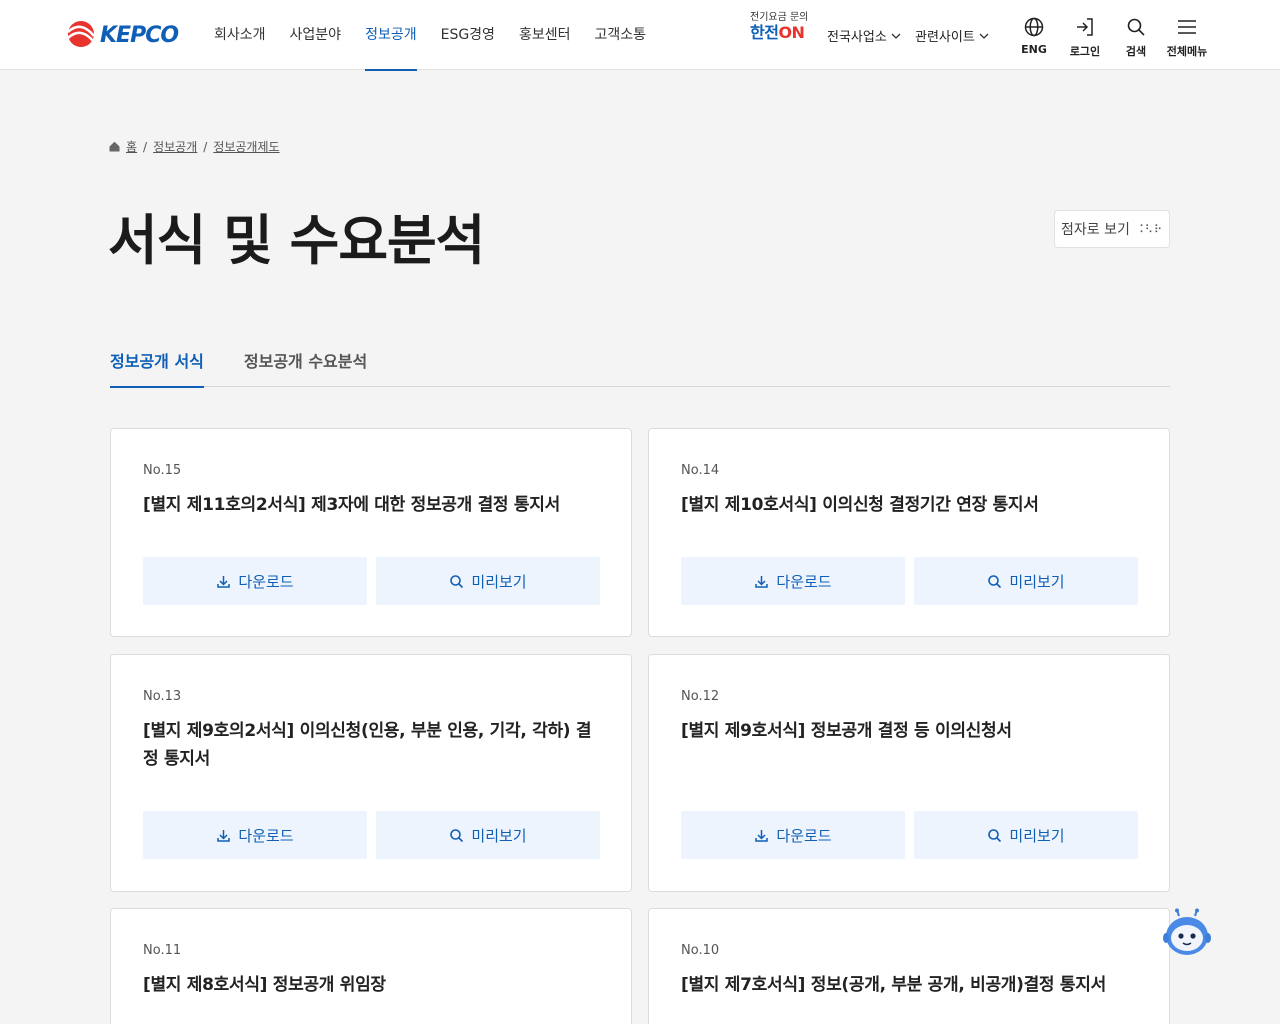 The width and height of the screenshot is (1280, 1024). I want to click on related-sites-dropdown: 관련사이트, so click(952, 35).